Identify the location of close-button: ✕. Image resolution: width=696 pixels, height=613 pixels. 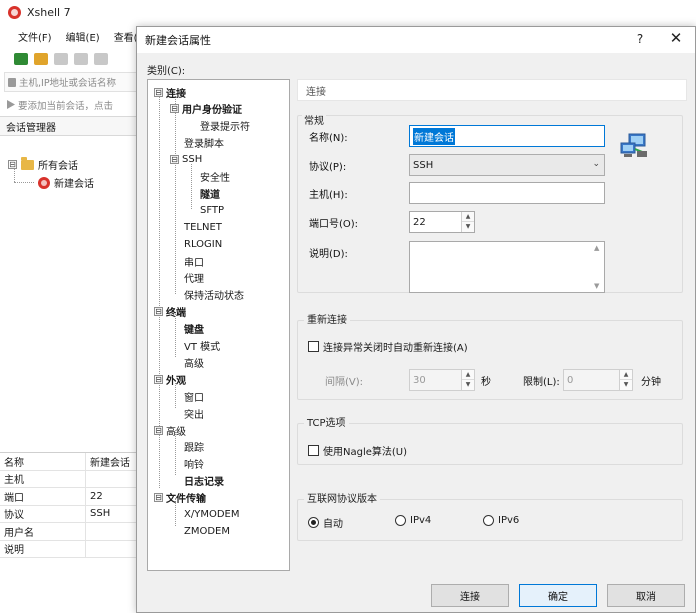
(676, 38).